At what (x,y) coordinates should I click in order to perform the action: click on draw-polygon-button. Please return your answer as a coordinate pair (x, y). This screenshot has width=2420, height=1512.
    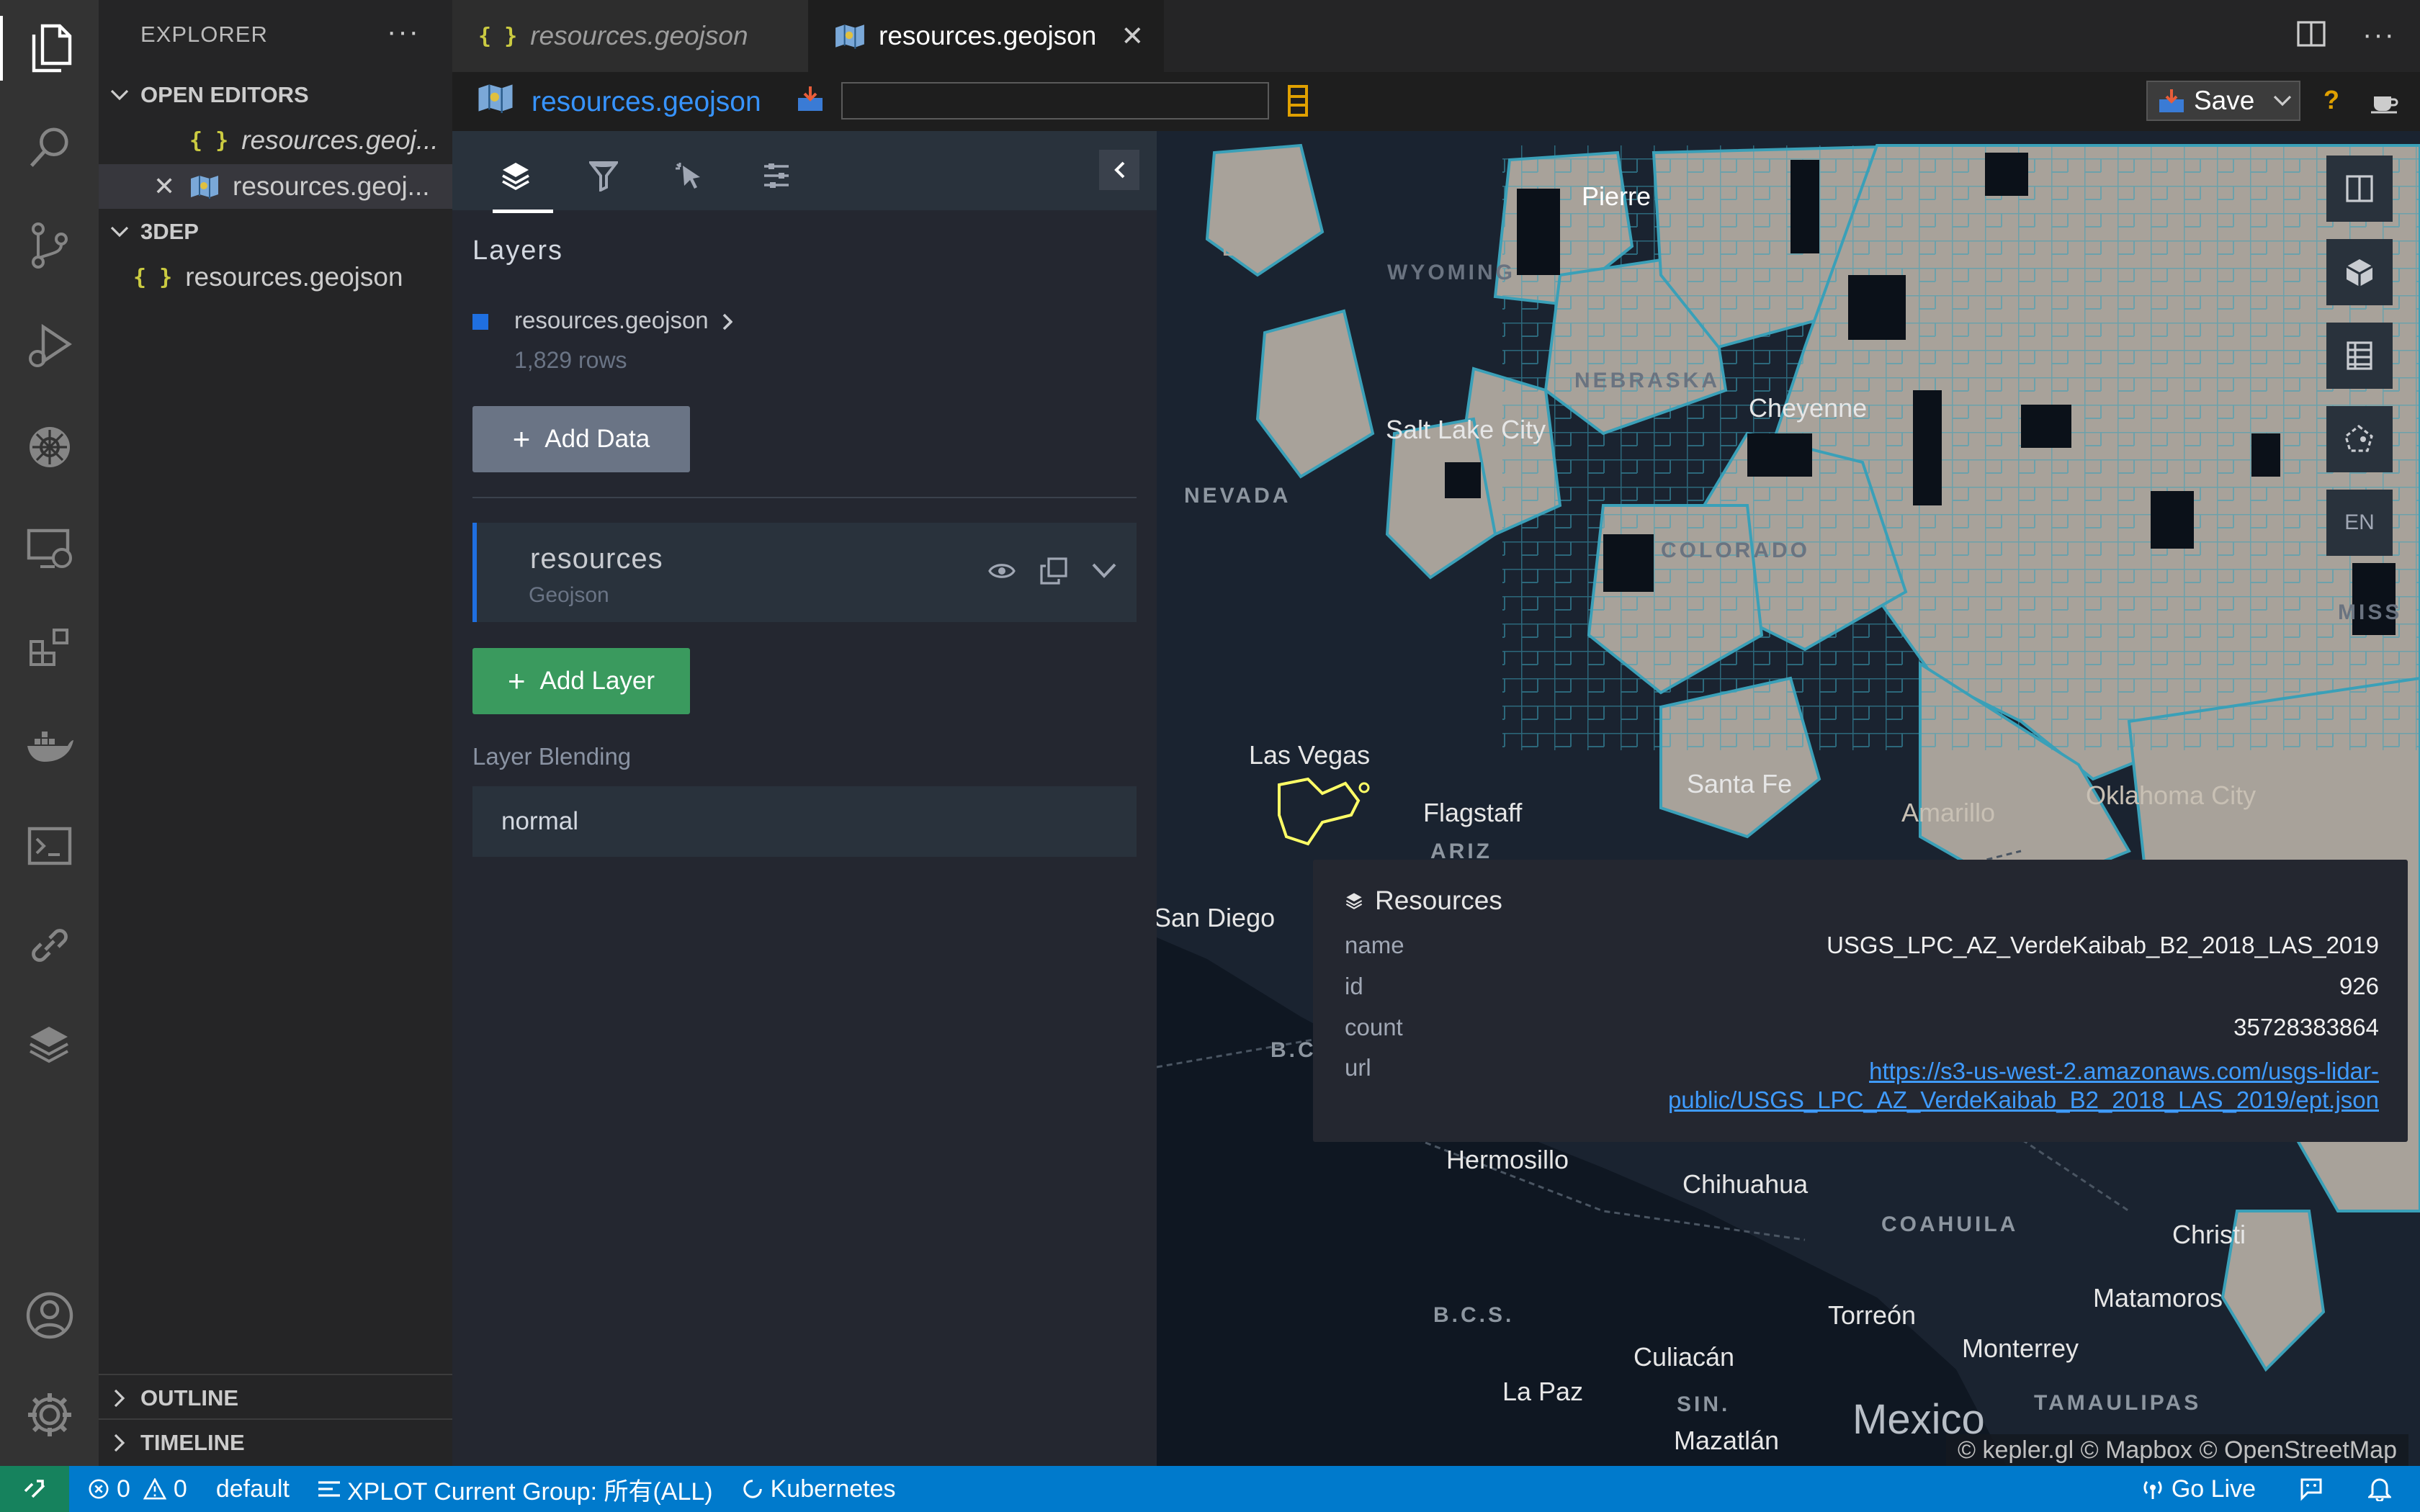
    Looking at the image, I should click on (2359, 439).